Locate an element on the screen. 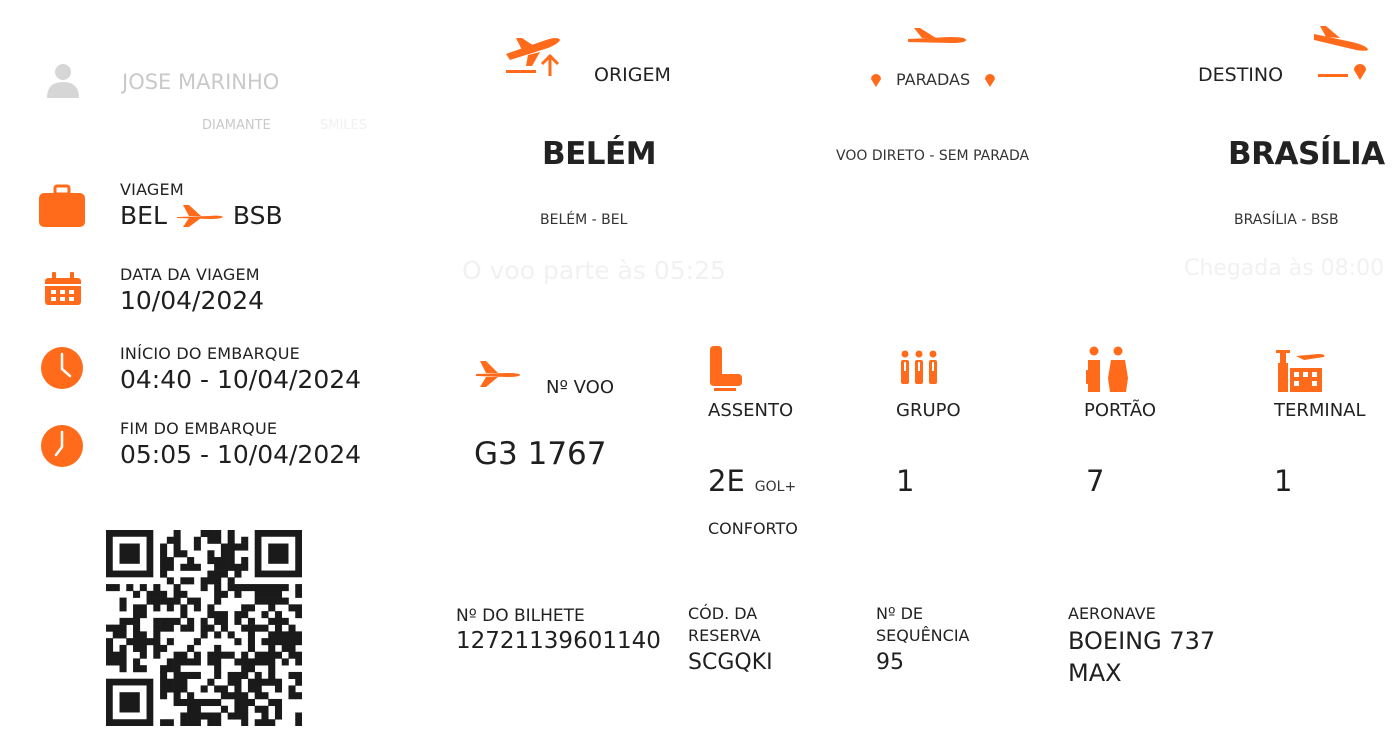 The height and width of the screenshot is (729, 1399). date-label: DATA DA VIAGEM is located at coordinates (190, 274).